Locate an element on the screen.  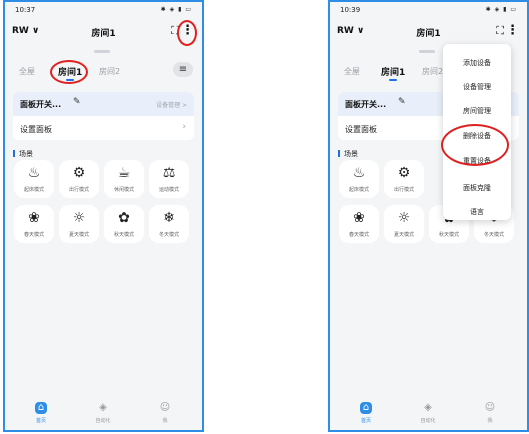
leisure-icon: ☕ is located at coordinates (124, 173).